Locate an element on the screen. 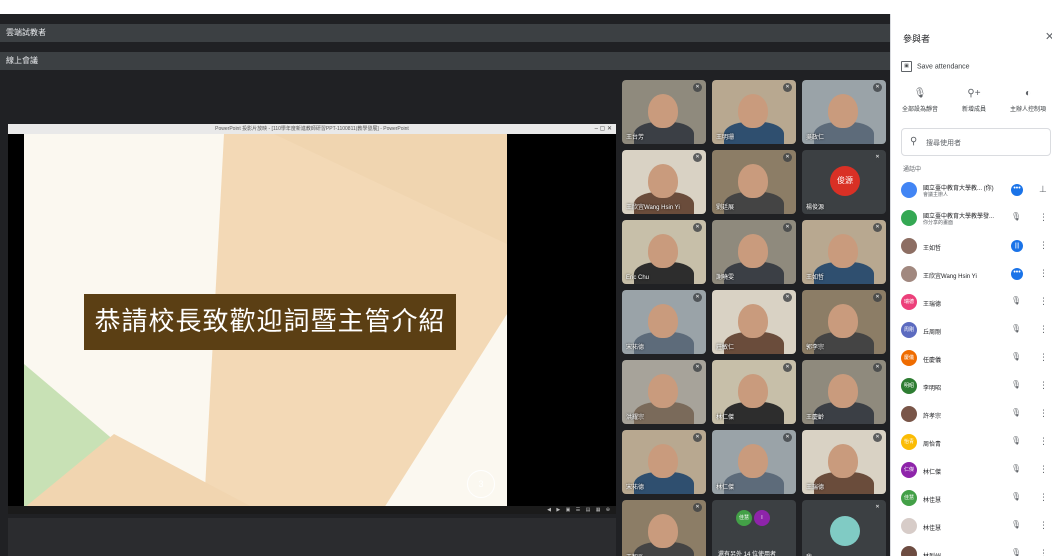 The width and height of the screenshot is (1052, 556). participant-tile: ✕ 王欣宜Wang Hsin Yi is located at coordinates (664, 182).